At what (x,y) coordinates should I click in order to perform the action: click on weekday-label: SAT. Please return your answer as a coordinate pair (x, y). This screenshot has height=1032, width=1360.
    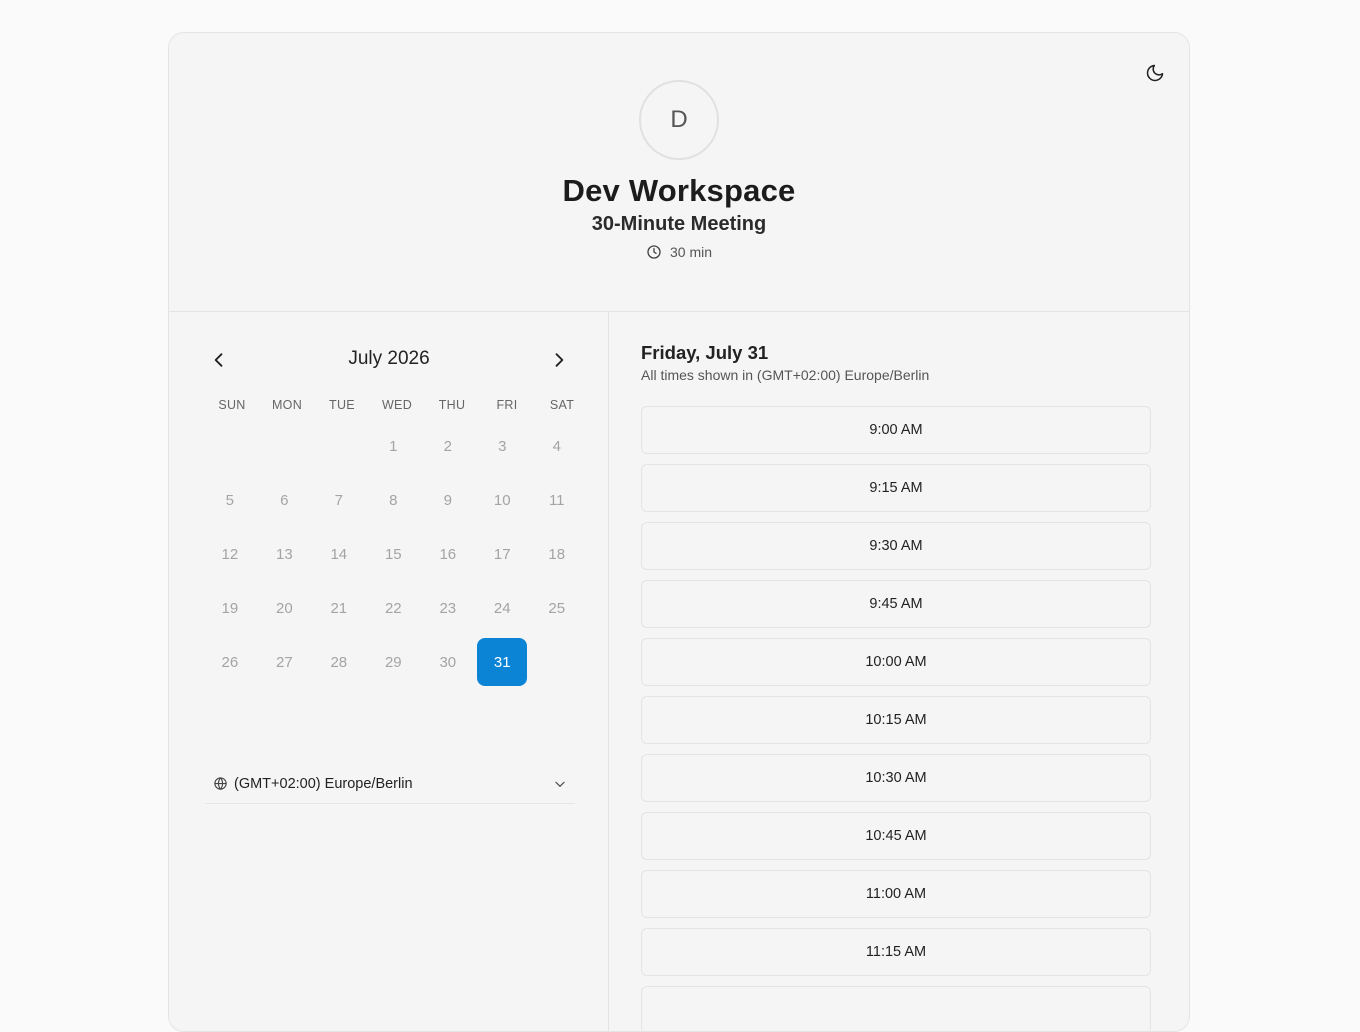
    Looking at the image, I should click on (562, 405).